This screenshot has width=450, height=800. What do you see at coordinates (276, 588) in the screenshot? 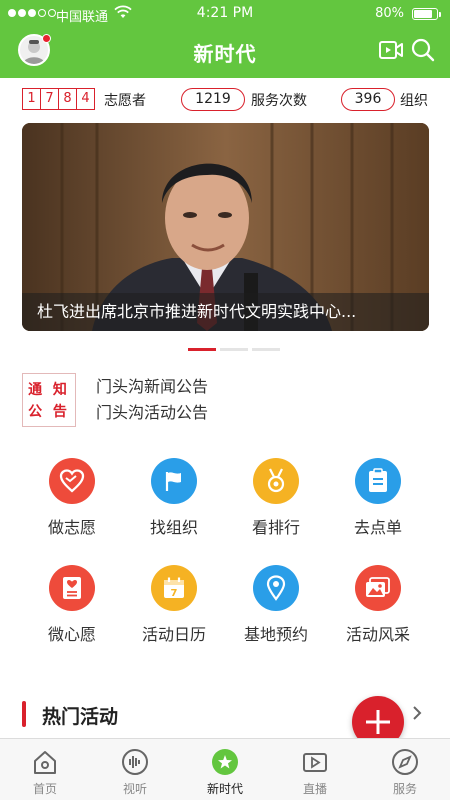
I see `location-pin-icon` at bounding box center [276, 588].